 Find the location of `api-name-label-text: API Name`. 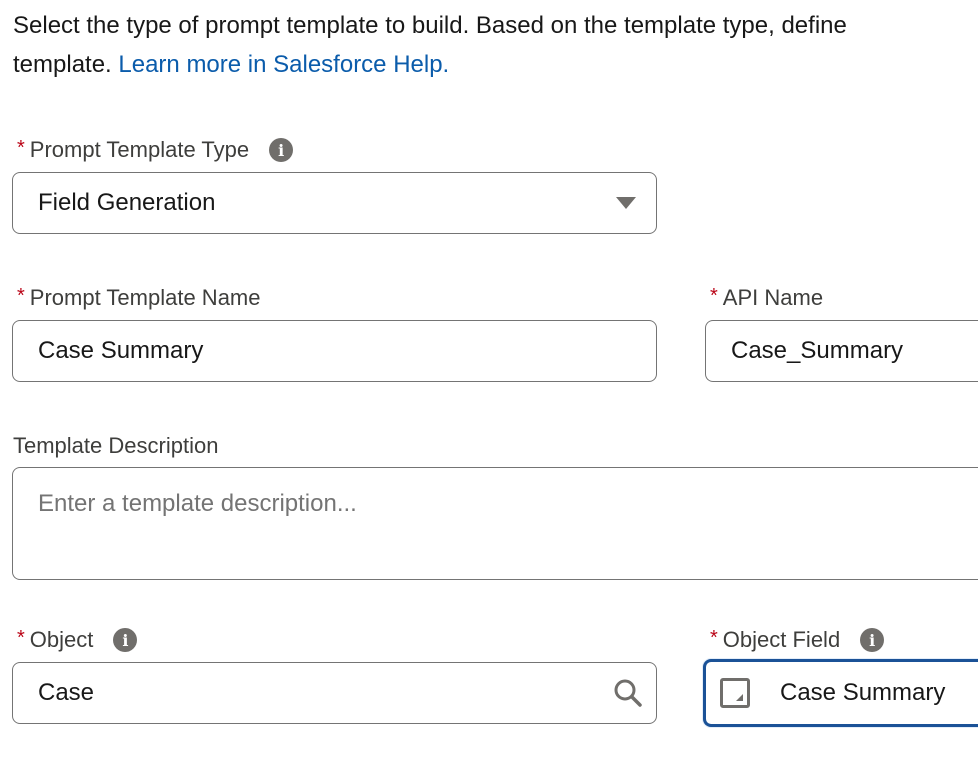

api-name-label-text: API Name is located at coordinates (773, 297).